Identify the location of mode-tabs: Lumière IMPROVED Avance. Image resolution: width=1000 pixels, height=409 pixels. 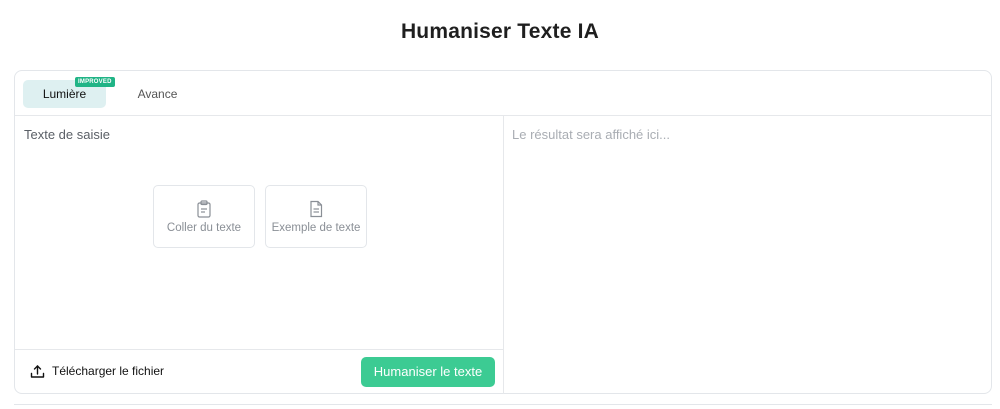
(503, 93).